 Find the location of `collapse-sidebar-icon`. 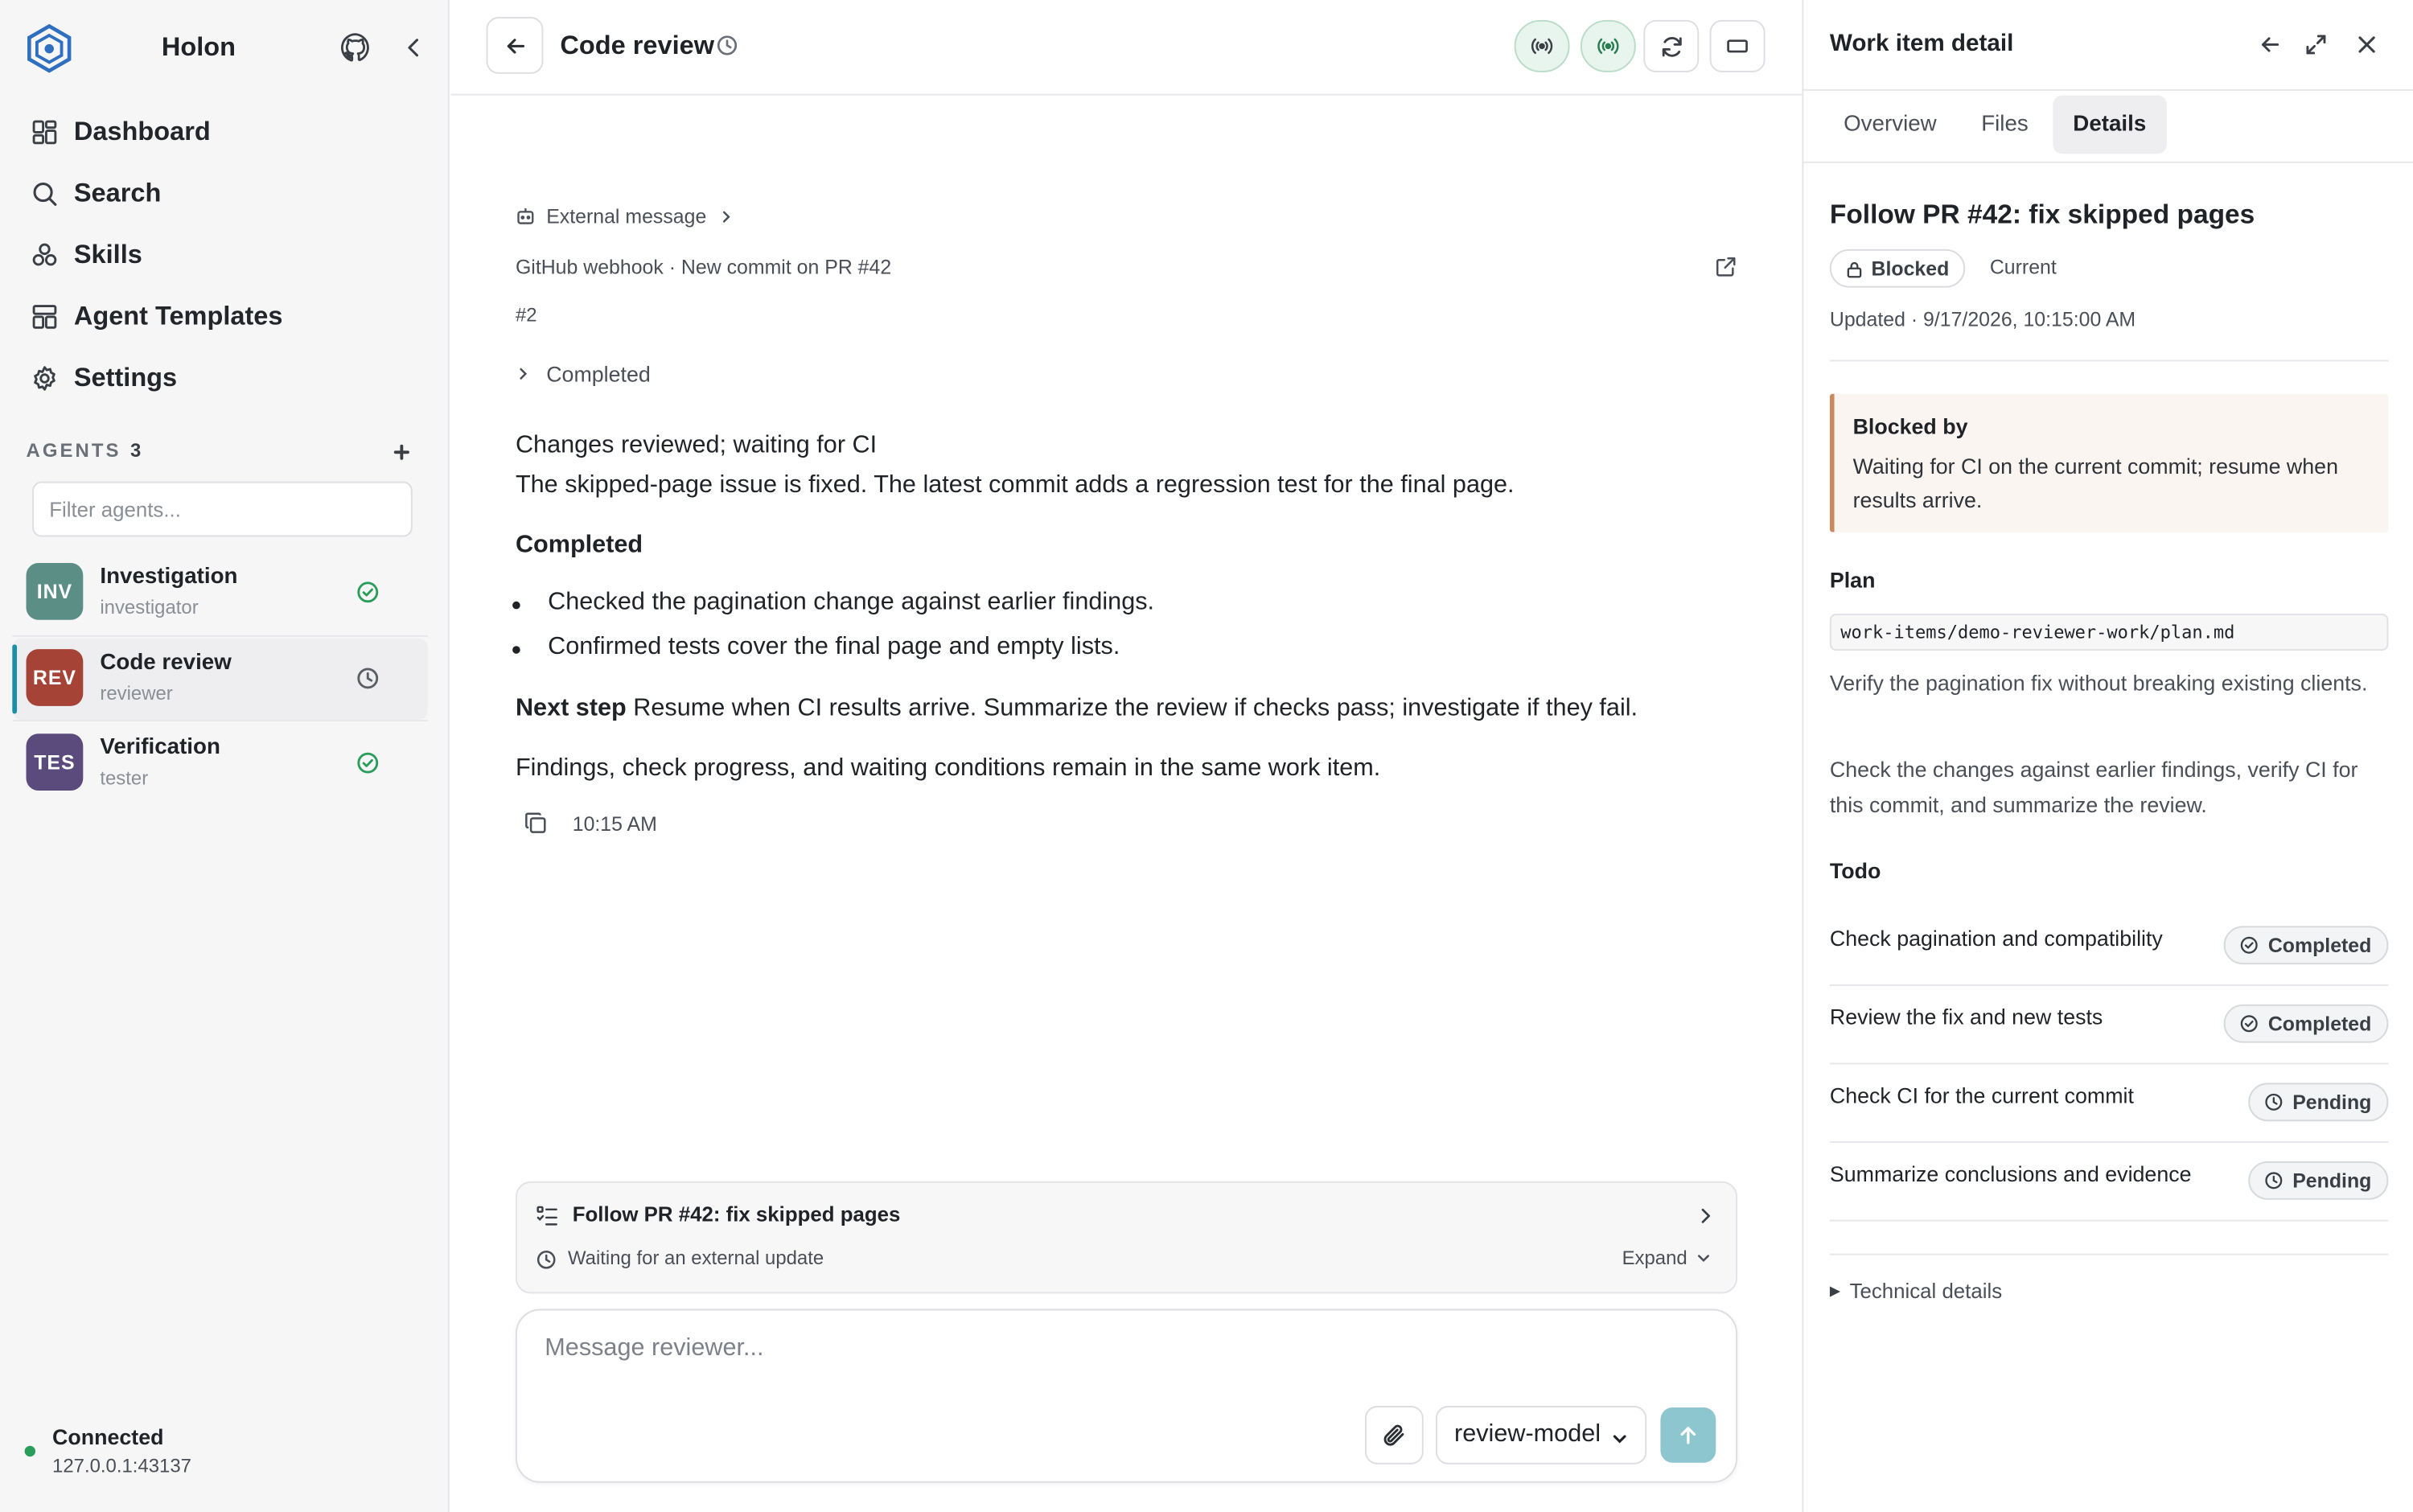

collapse-sidebar-icon is located at coordinates (413, 48).